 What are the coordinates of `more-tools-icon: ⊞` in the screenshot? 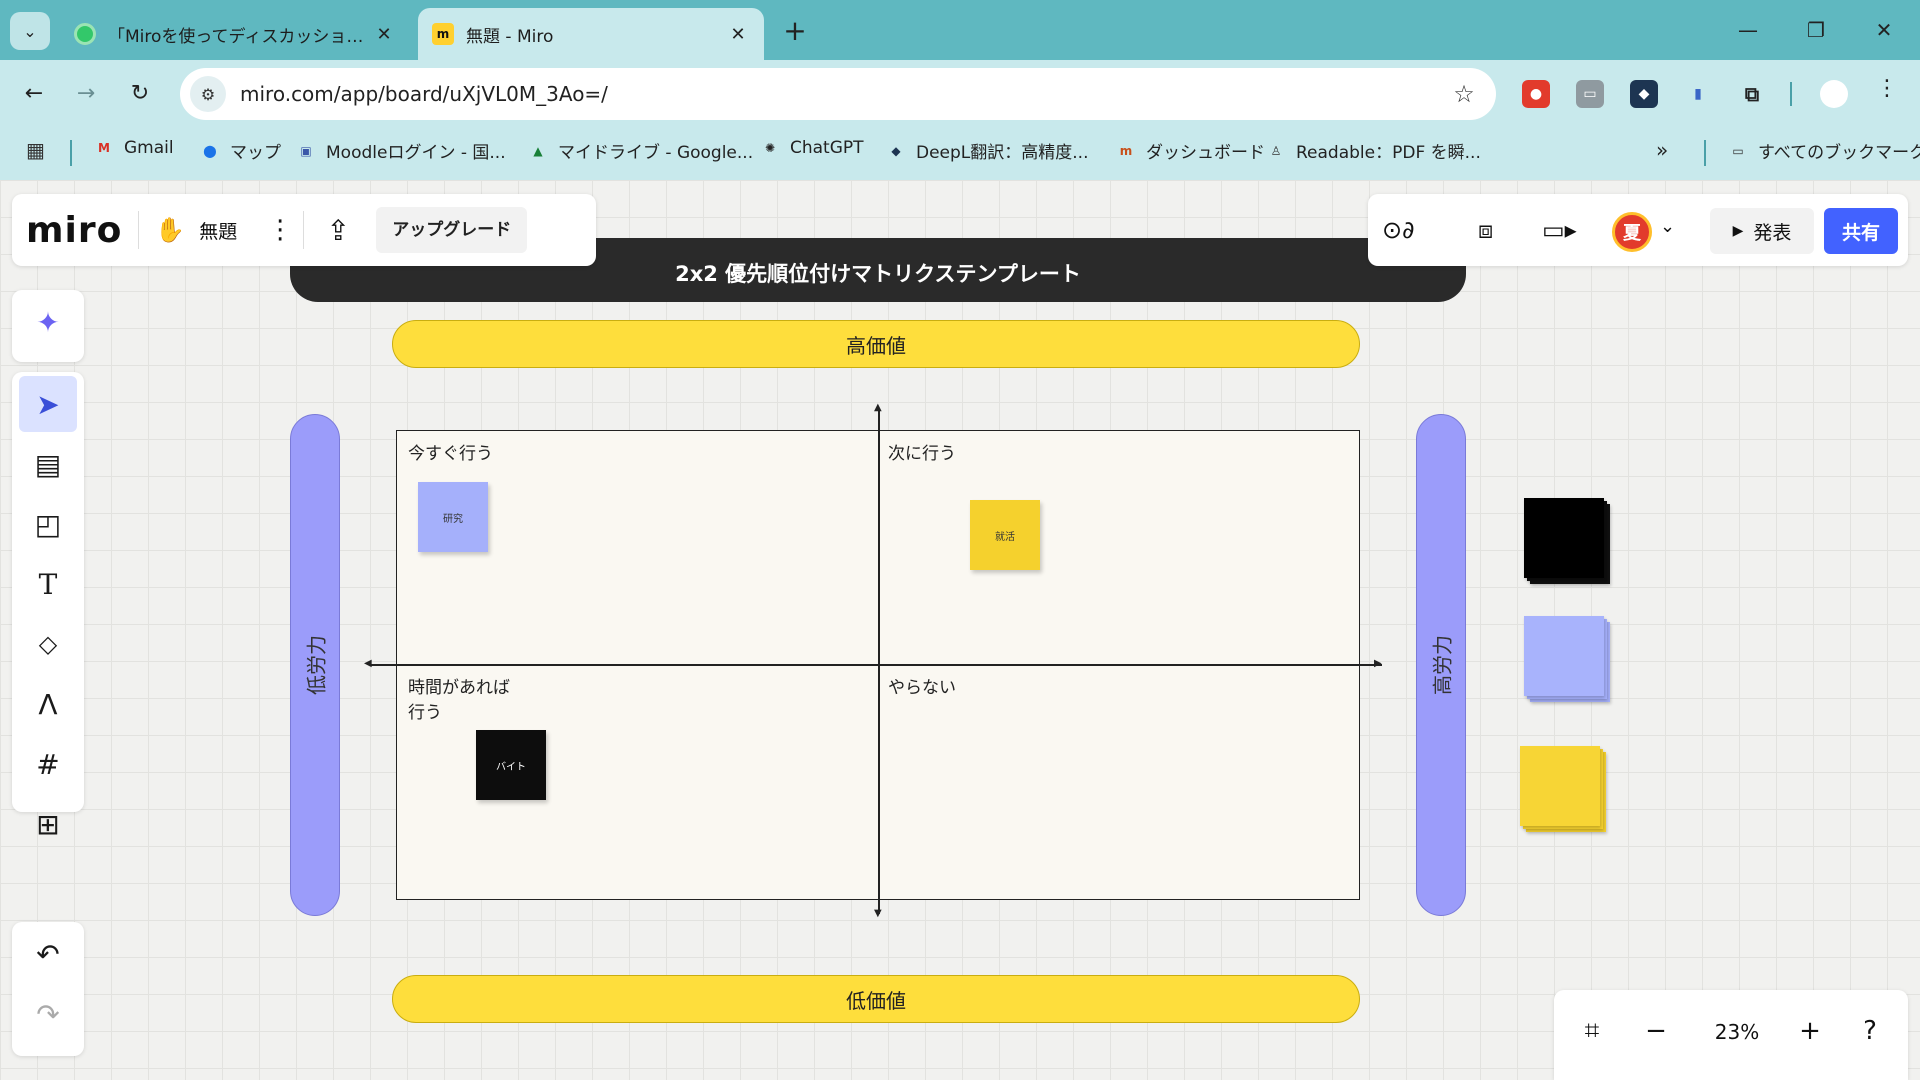 It's located at (48, 824).